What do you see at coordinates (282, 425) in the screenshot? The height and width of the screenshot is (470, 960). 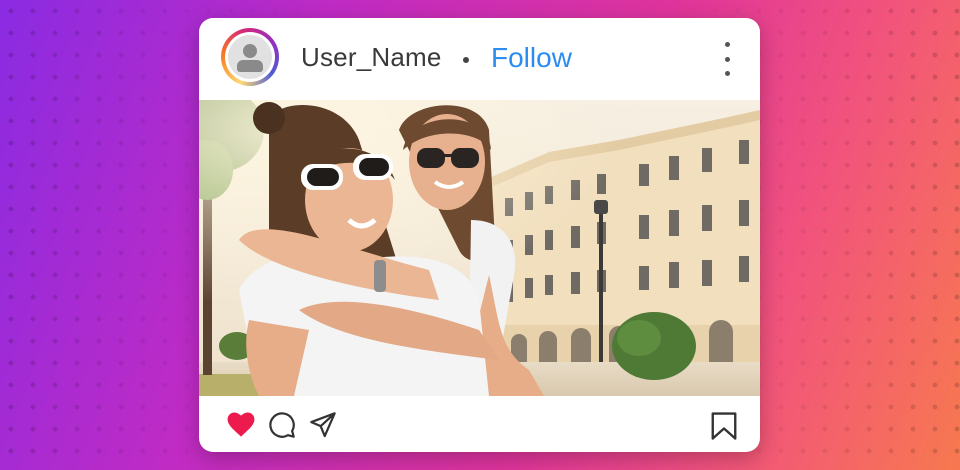 I see `comment-icon` at bounding box center [282, 425].